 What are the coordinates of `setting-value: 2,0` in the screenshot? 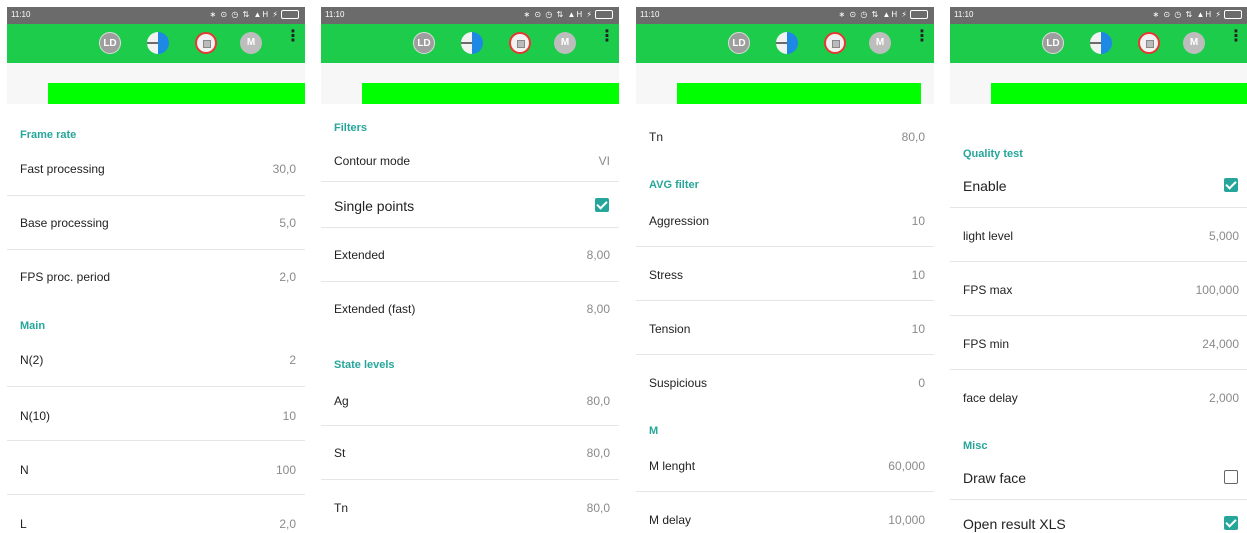 It's located at (287, 277).